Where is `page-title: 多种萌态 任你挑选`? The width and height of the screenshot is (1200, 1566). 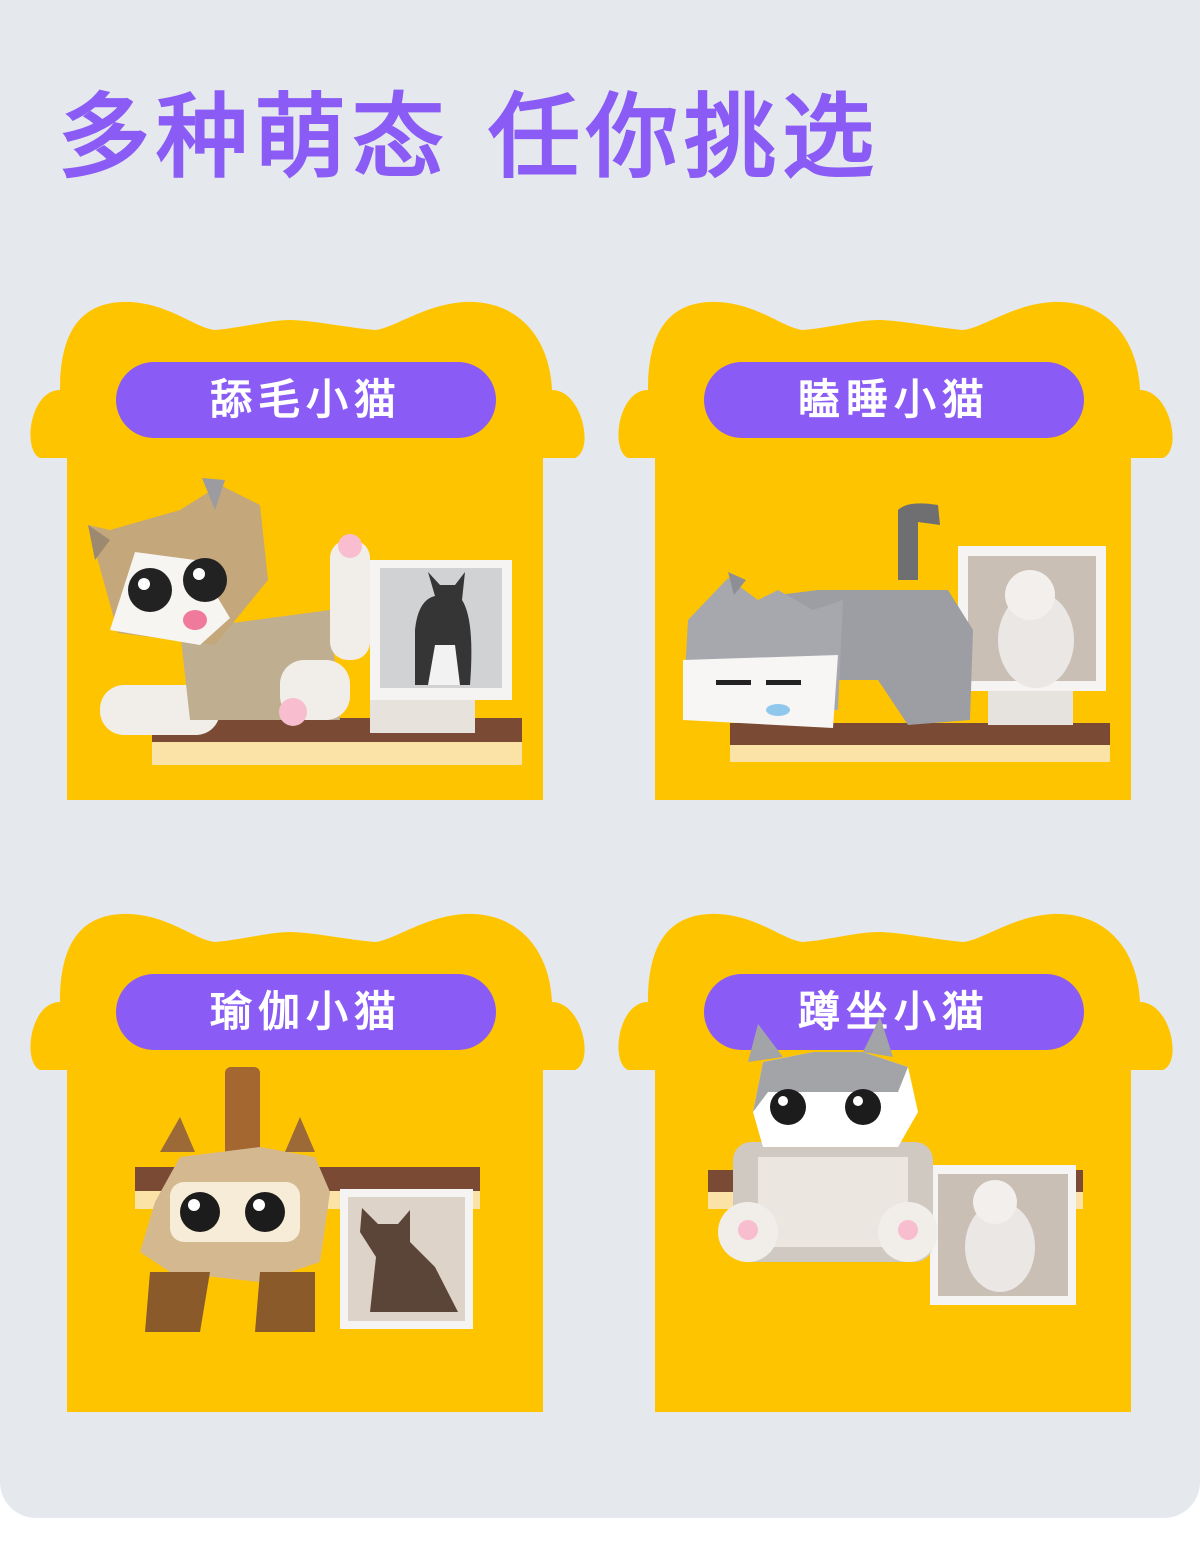 page-title: 多种萌态 任你挑选 is located at coordinates (469, 137).